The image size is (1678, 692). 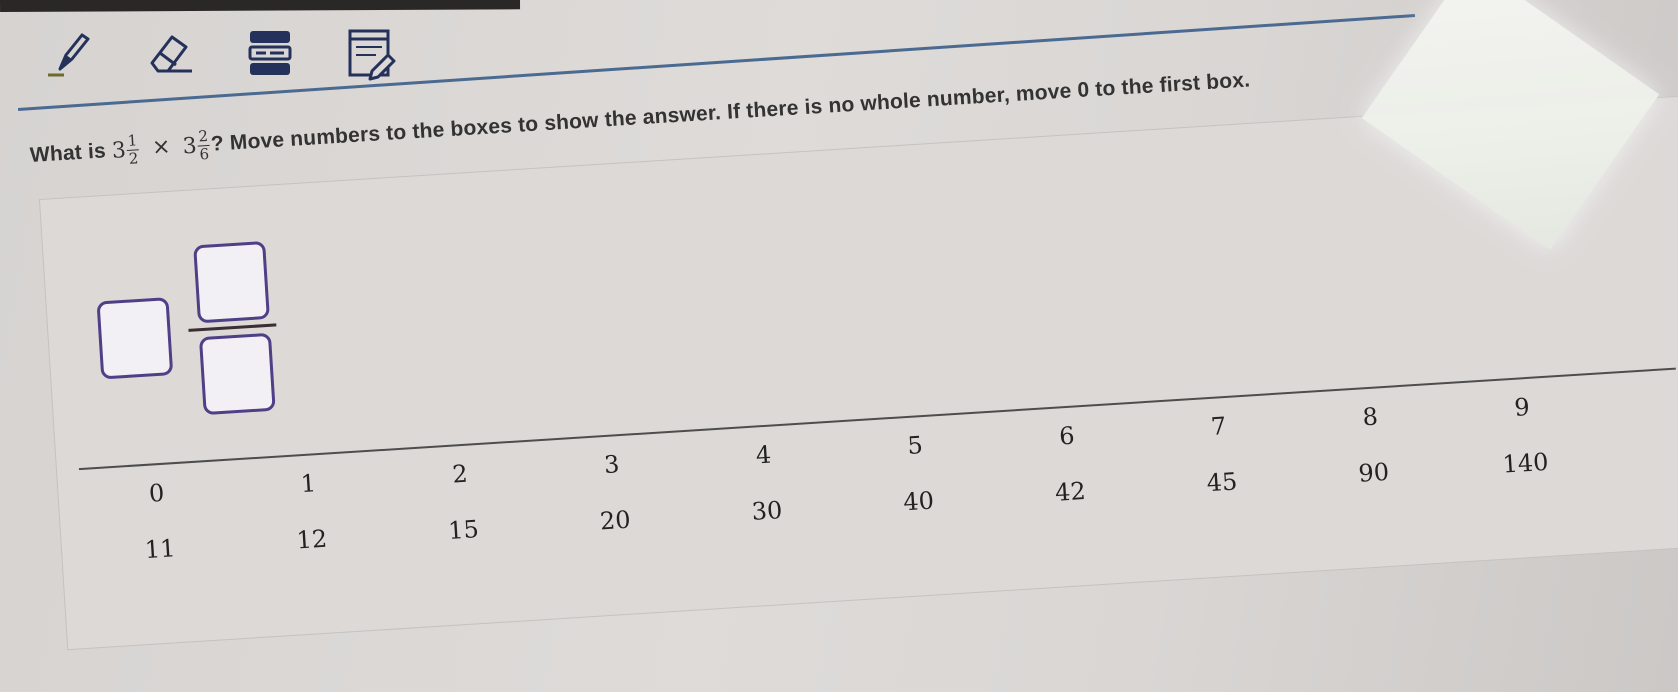 What do you see at coordinates (161, 147) in the screenshot?
I see `multiply-operator: ×` at bounding box center [161, 147].